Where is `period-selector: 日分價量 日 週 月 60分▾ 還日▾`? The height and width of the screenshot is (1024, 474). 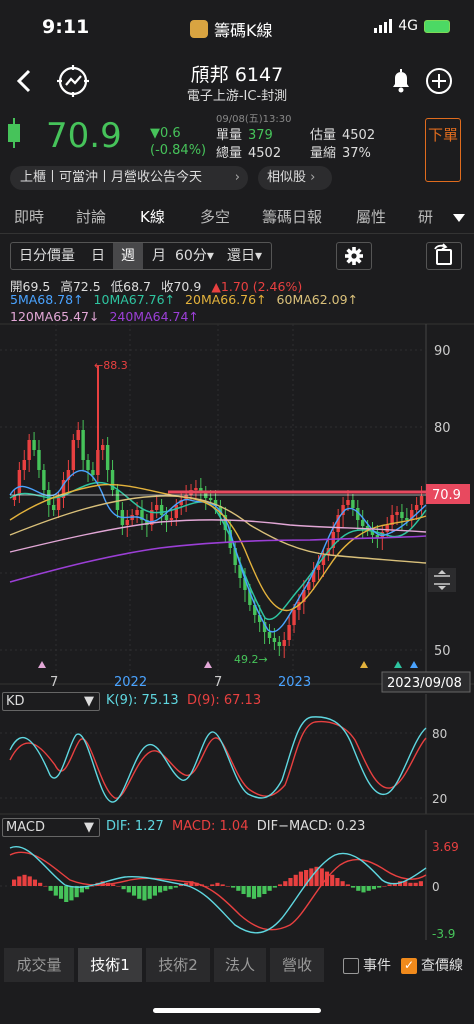 period-selector: 日分價量 日 週 月 60分▾ 還日▾ is located at coordinates (141, 256).